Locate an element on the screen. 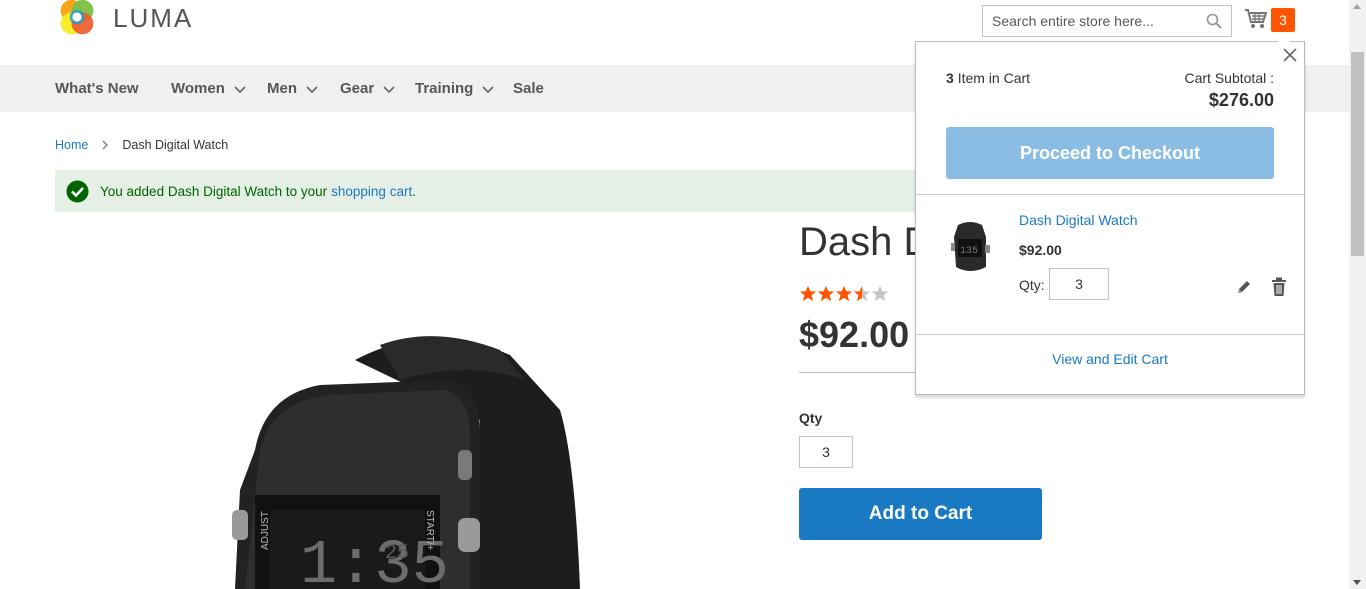  luma-logo-icon is located at coordinates (77, 17).